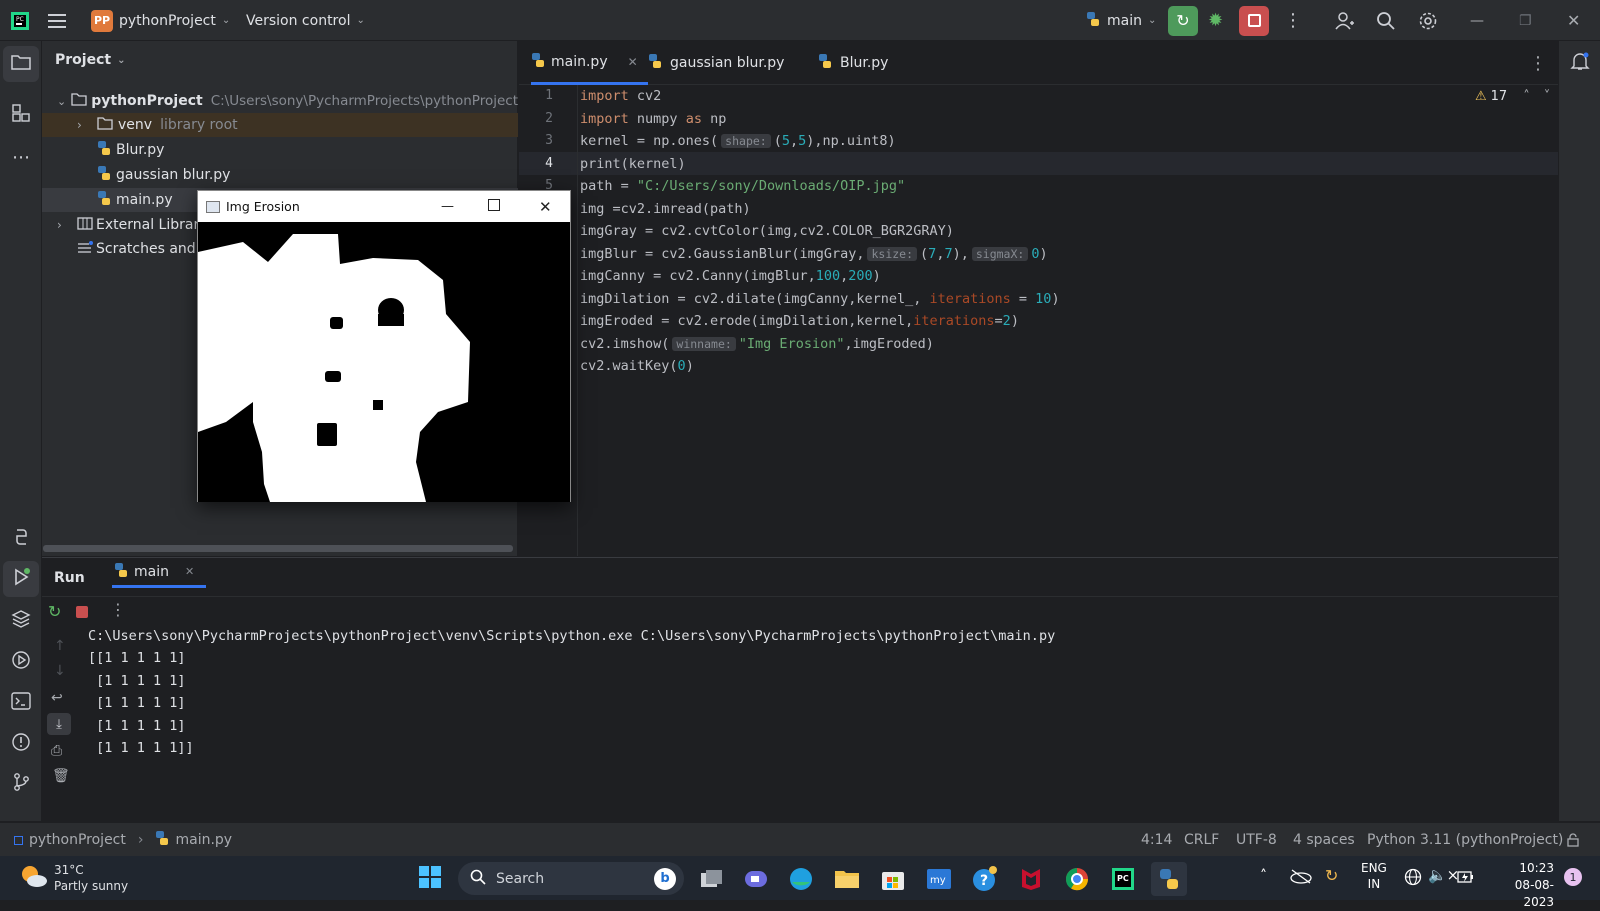  I want to click on image-window-titlebar: Img Erosion — ✕, so click(384, 206).